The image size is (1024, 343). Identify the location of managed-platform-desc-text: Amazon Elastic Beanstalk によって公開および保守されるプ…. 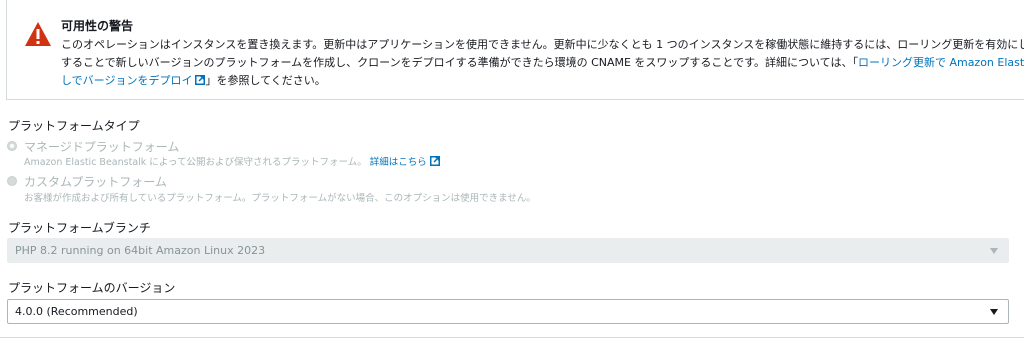
(195, 162).